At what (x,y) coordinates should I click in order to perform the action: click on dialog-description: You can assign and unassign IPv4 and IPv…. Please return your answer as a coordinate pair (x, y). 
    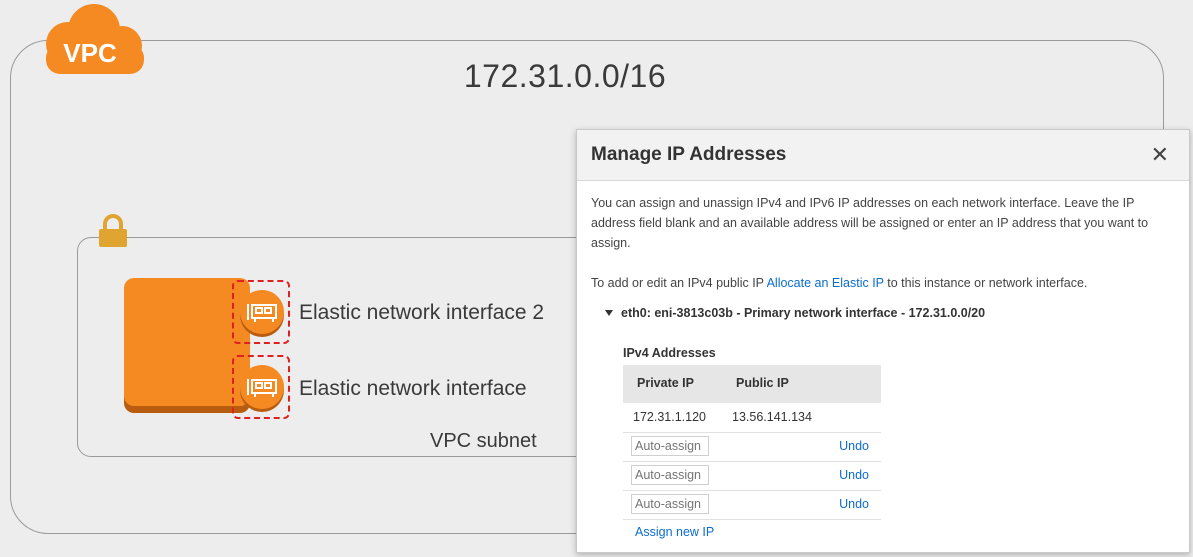
    Looking at the image, I should click on (870, 223).